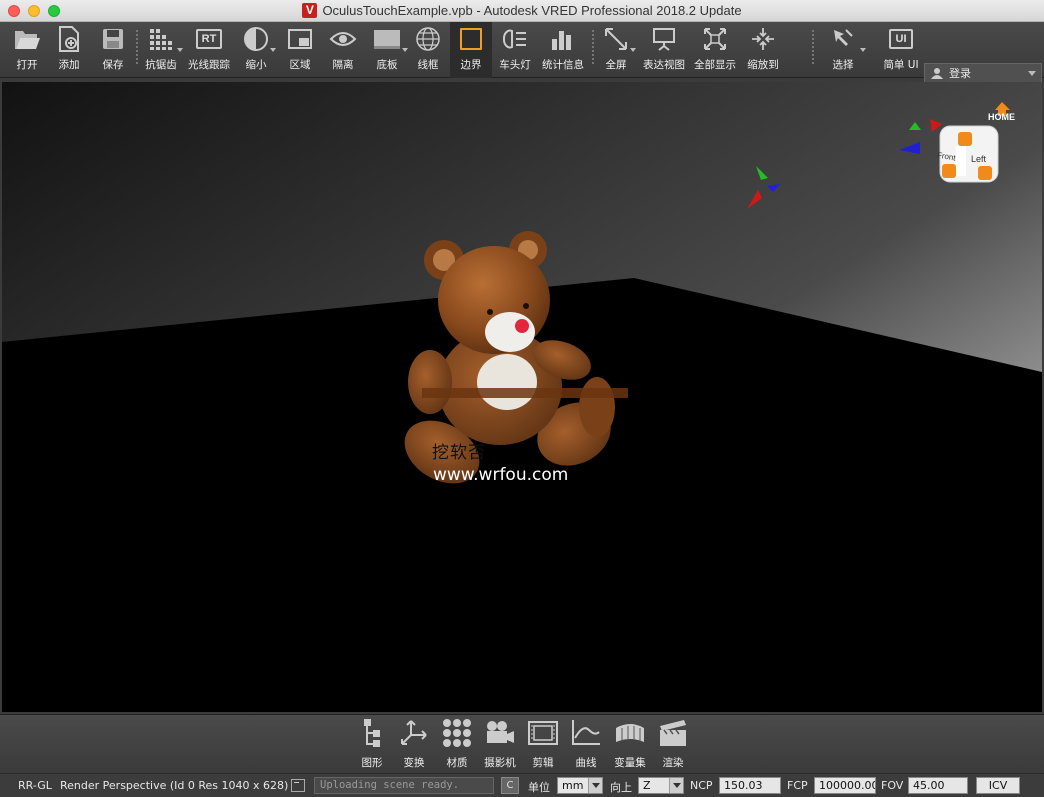 Image resolution: width=1044 pixels, height=797 pixels. What do you see at coordinates (471, 39) in the screenshot?
I see `bounding-box-icon` at bounding box center [471, 39].